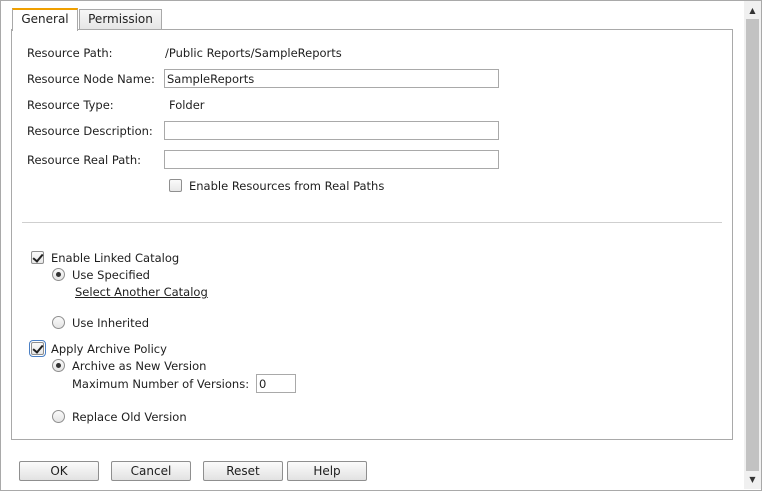 The image size is (762, 491). Describe the element at coordinates (141, 292) in the screenshot. I see `select-another-catalog-link: Select Another Catalog` at that location.